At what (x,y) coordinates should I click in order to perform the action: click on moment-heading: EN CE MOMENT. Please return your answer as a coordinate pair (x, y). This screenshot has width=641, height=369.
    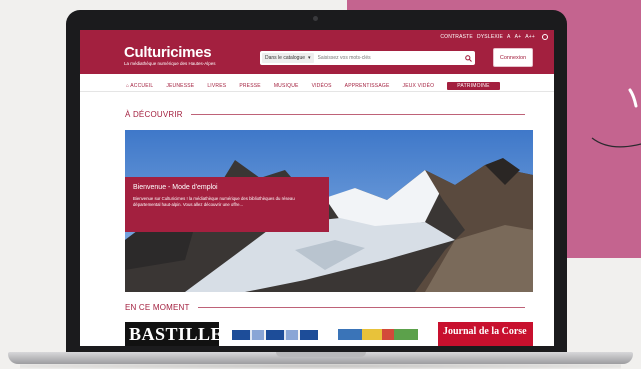
    Looking at the image, I should click on (325, 307).